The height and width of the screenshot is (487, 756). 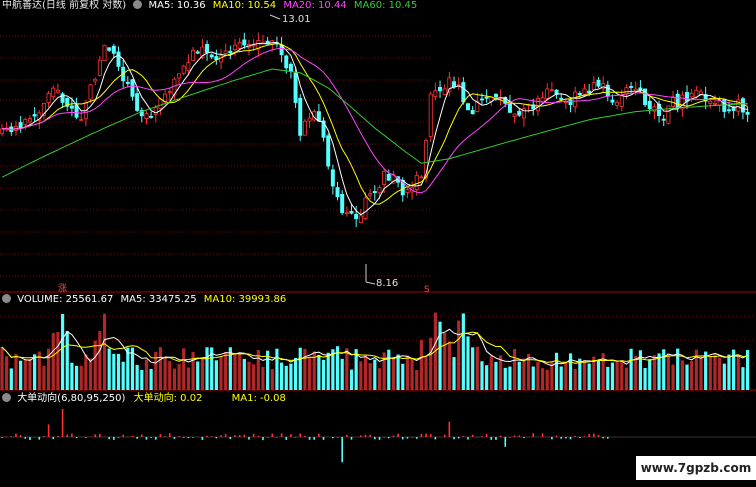 I want to click on indicator-panel-header: 大单动向(6,80,95,250) 大单动向: 0.02 MA1: -0.08, so click(x=144, y=399).